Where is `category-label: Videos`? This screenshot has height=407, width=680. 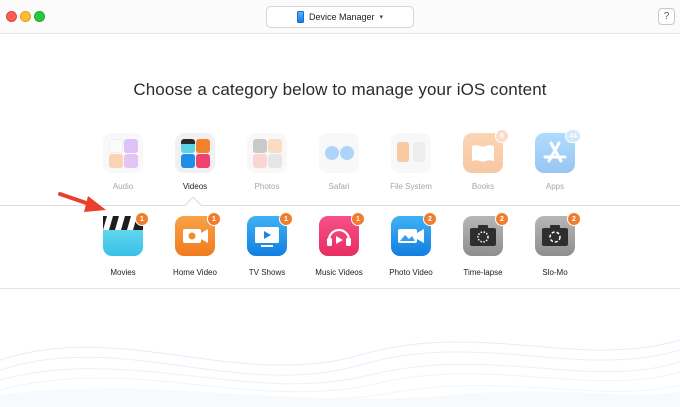
category-label: Videos is located at coordinates (195, 186).